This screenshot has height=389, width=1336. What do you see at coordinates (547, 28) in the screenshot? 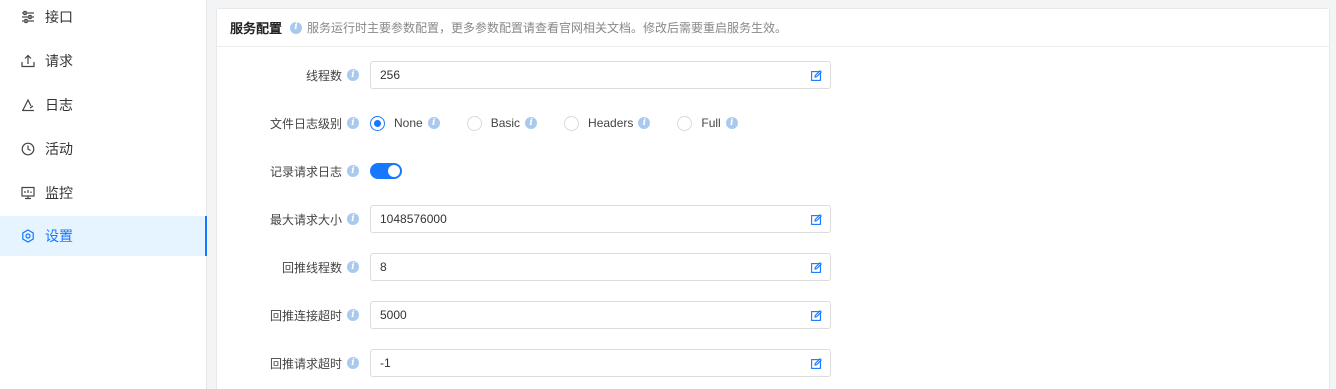
I see `panel-description: 服务运行时主要参数配置，更多参数配置请查看官网相关文档。修改后需要重启服务生效。` at bounding box center [547, 28].